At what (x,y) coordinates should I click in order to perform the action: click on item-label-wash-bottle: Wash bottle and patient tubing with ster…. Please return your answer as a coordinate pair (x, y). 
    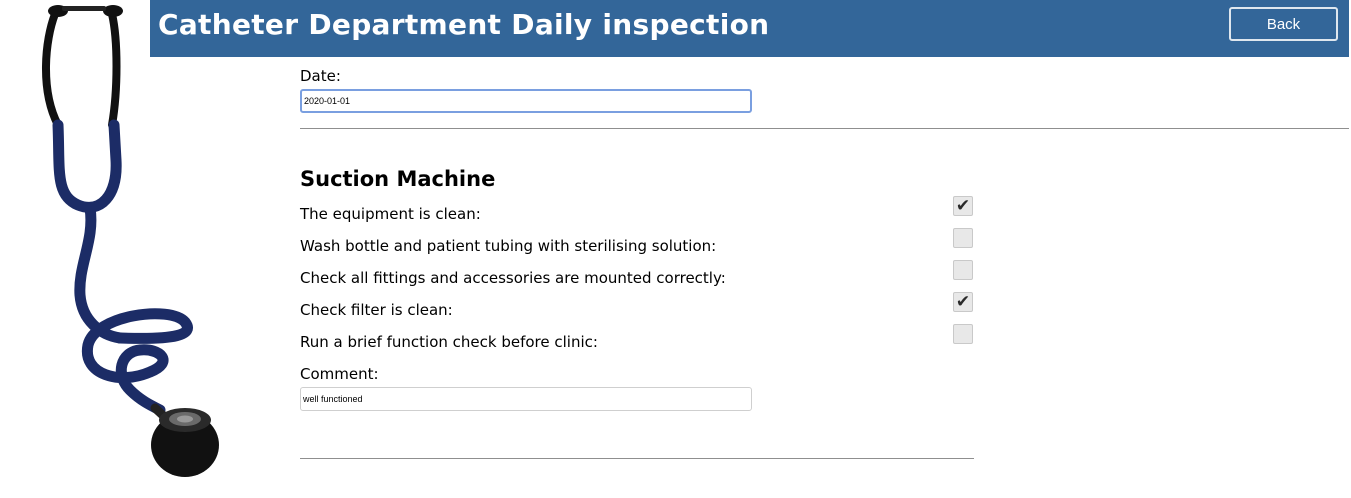
    Looking at the image, I should click on (508, 246).